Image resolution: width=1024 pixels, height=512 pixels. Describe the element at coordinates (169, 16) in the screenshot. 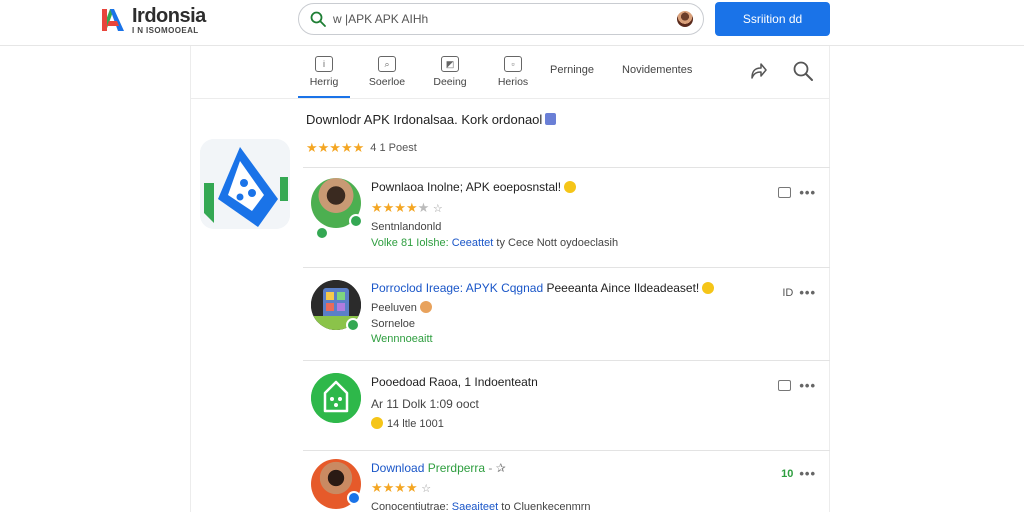

I see `logo-title: Irdonsia` at that location.